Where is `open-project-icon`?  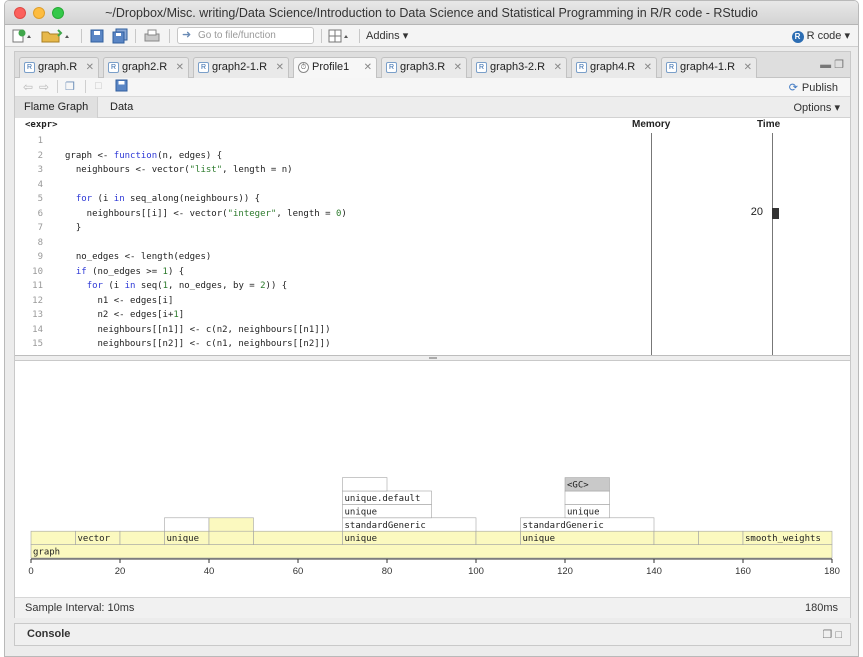 open-project-icon is located at coordinates (57, 36).